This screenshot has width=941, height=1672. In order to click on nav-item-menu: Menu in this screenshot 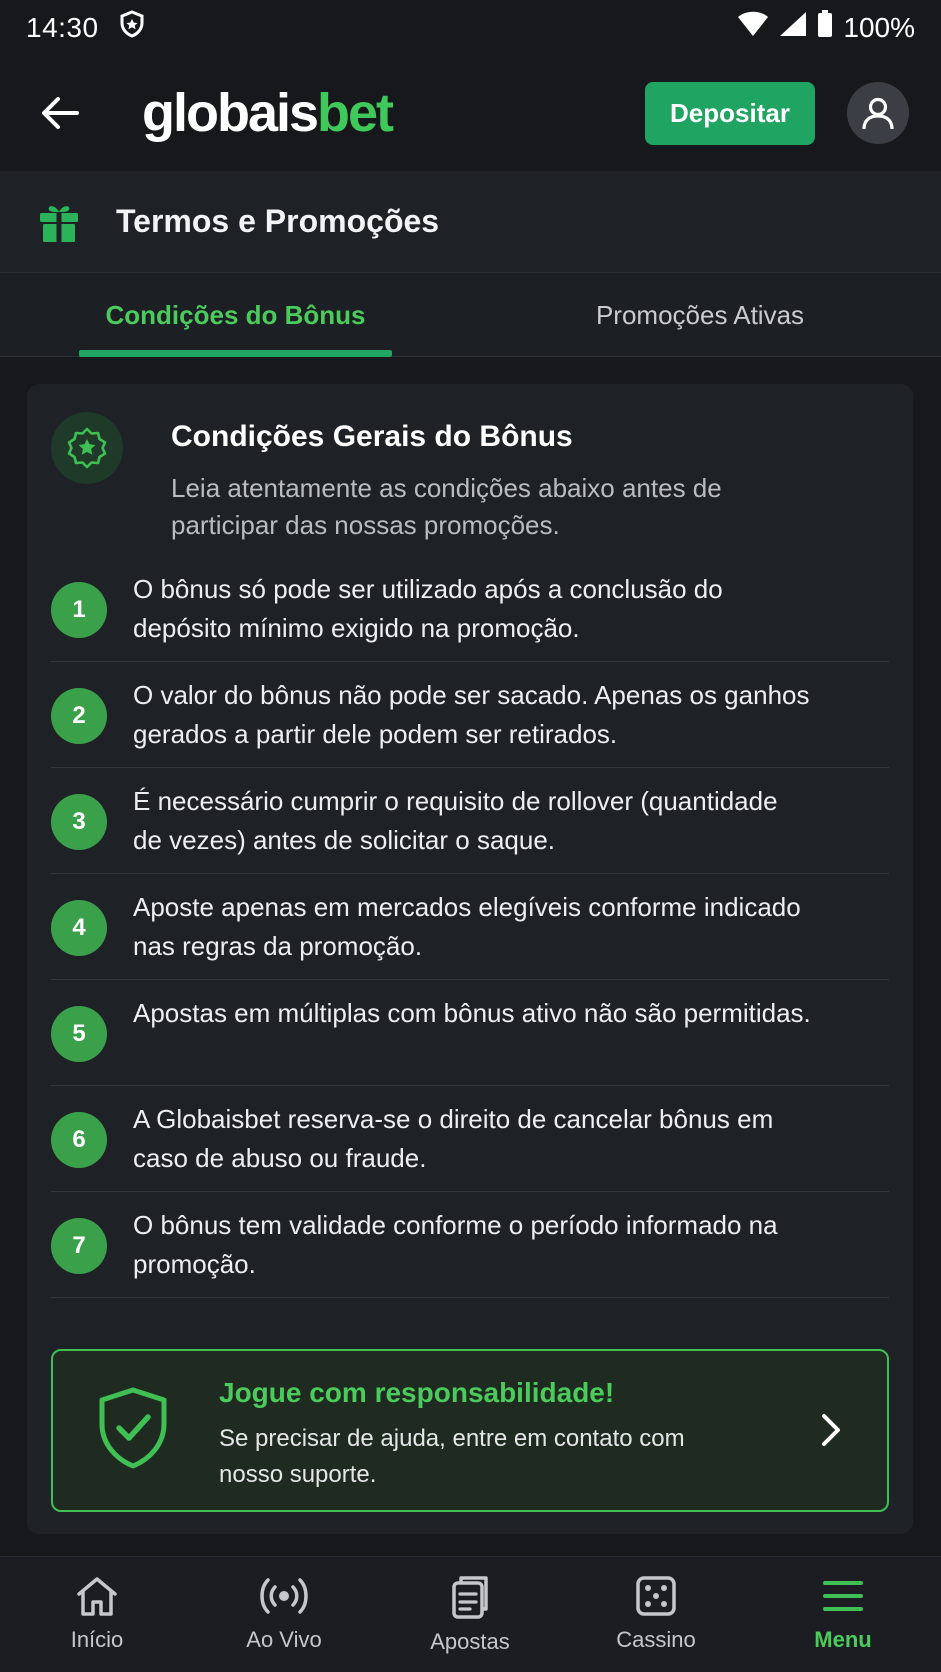, I will do `click(843, 1614)`.